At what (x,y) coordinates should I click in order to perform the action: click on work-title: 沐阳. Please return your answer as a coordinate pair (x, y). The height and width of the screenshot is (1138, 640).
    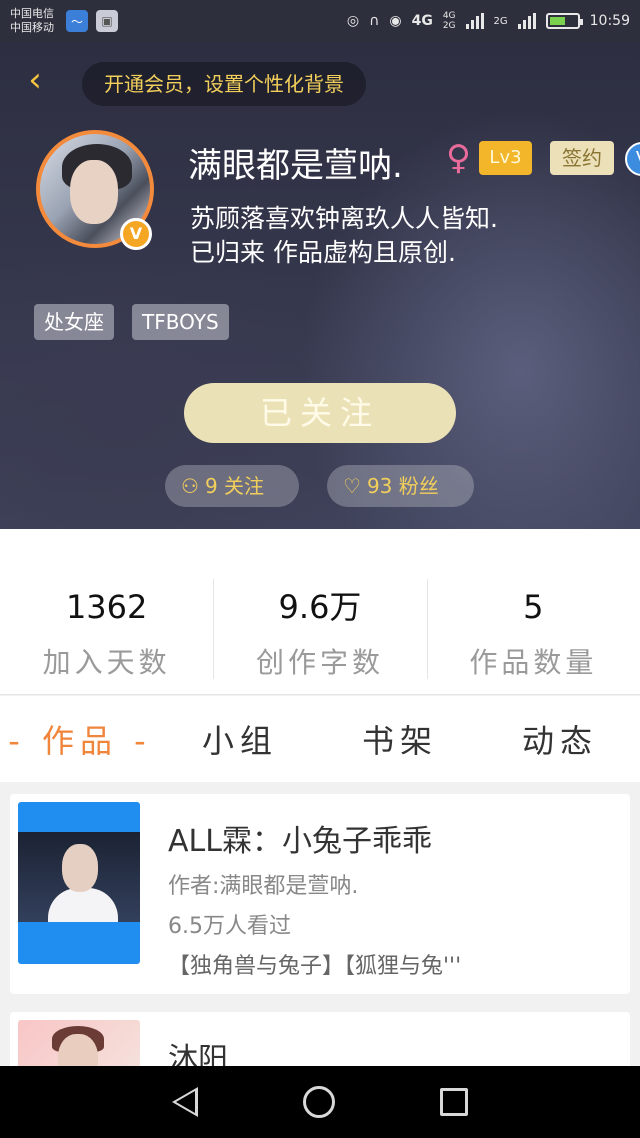
    Looking at the image, I should click on (198, 1054).